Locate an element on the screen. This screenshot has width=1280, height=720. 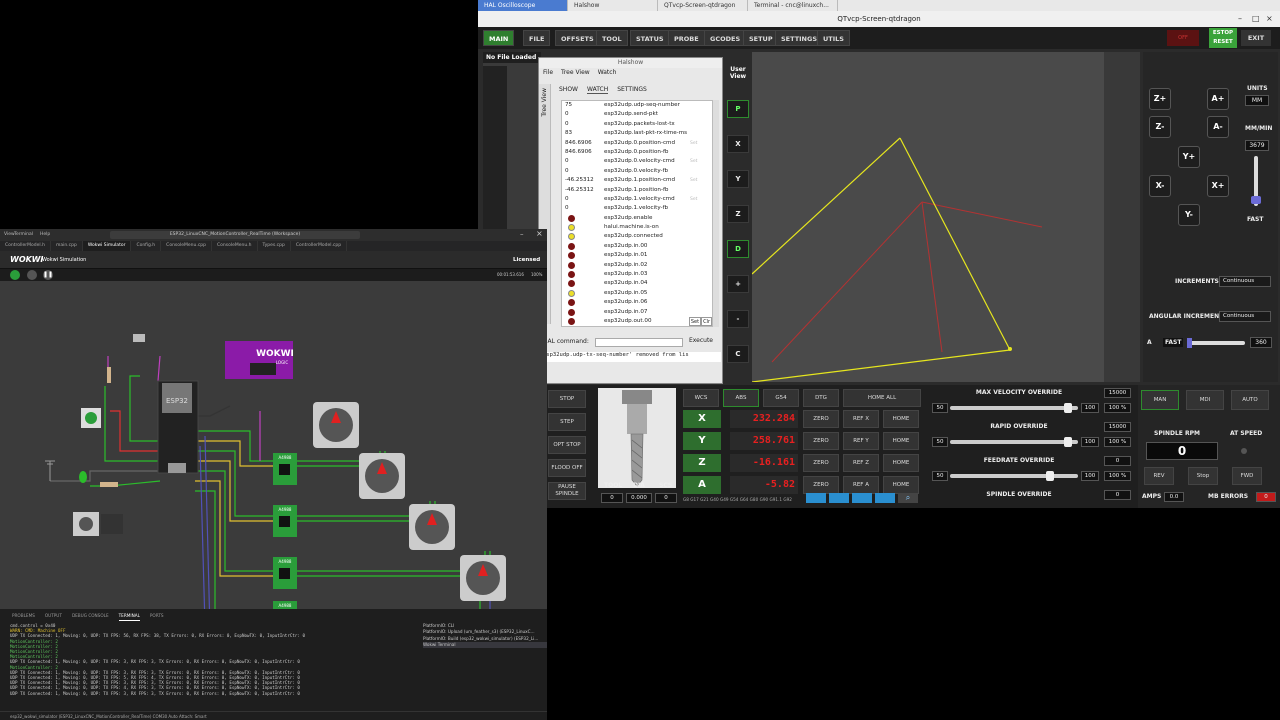
home-all-button: HOME ALL is located at coordinates (882, 398).